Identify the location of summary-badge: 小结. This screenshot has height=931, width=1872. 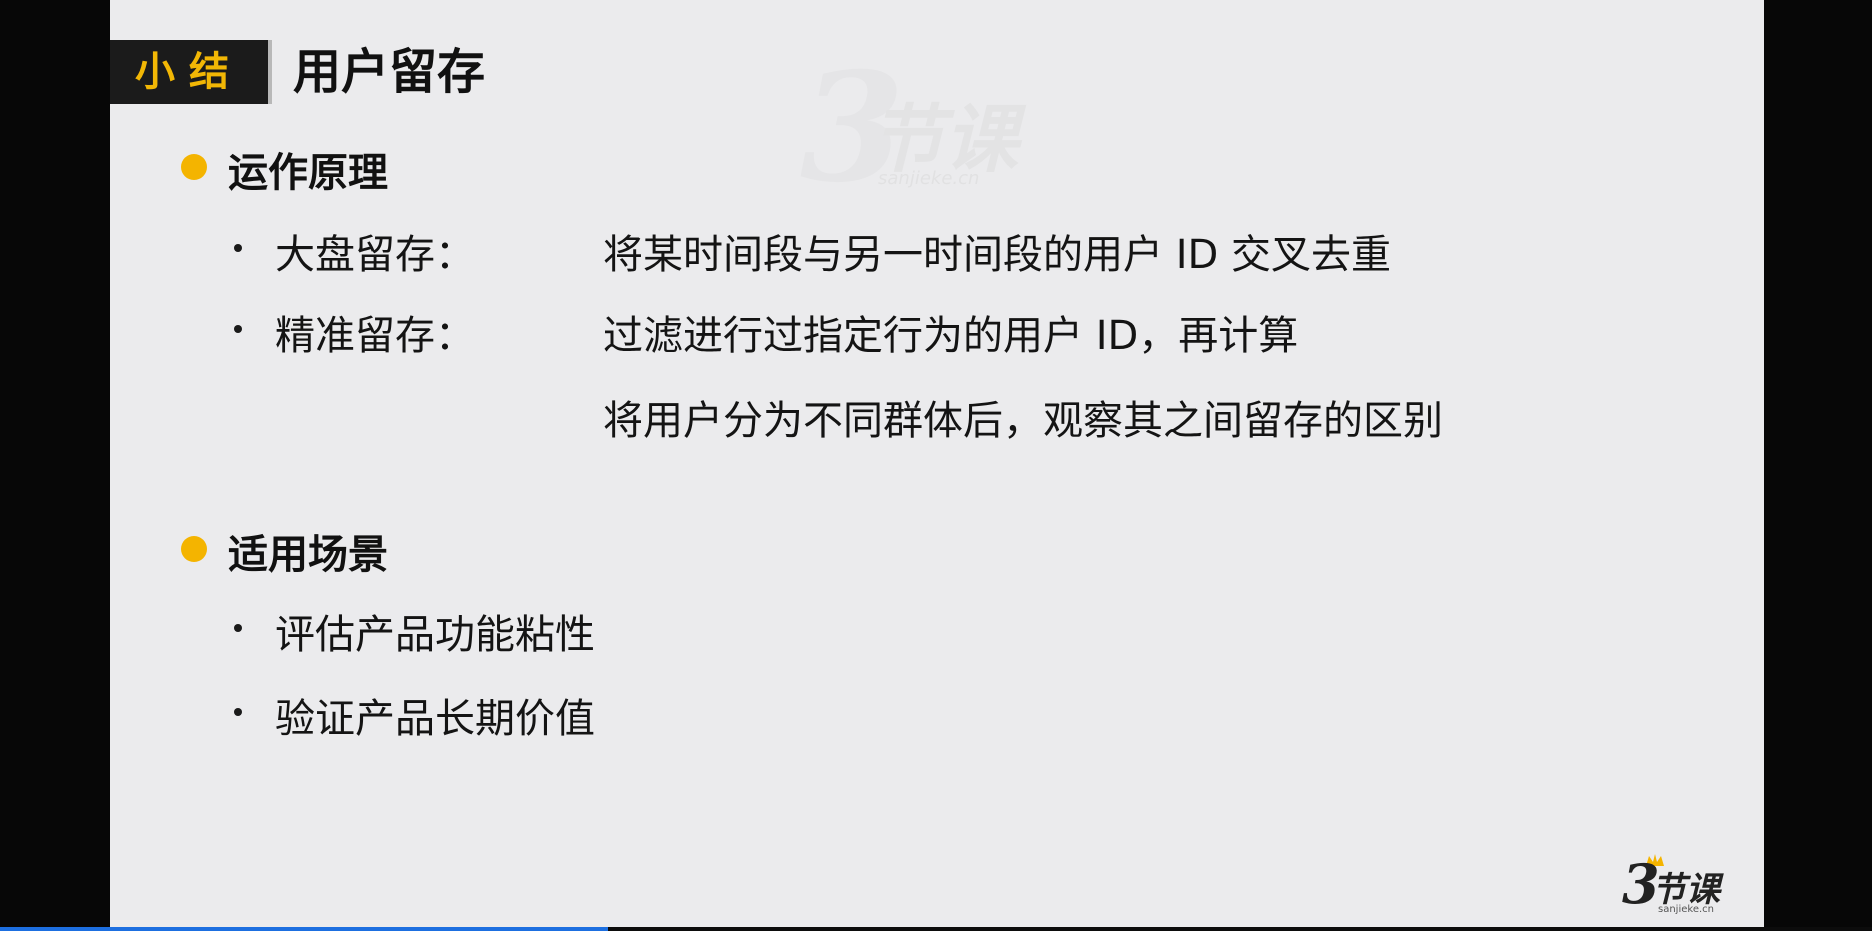
(191, 72).